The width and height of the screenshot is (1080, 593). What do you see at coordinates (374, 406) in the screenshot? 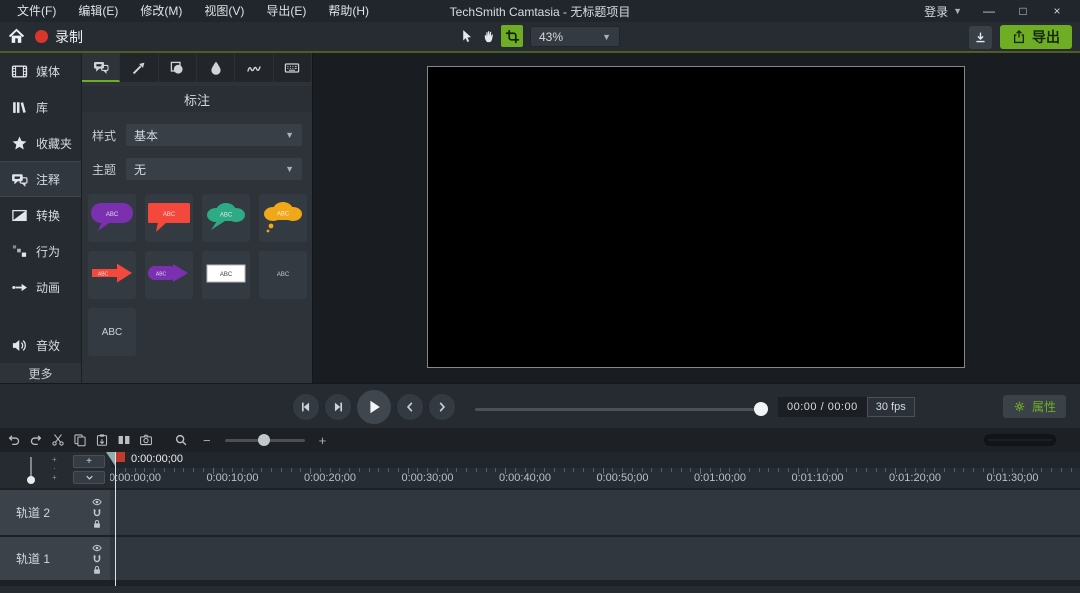
I see `play-button` at bounding box center [374, 406].